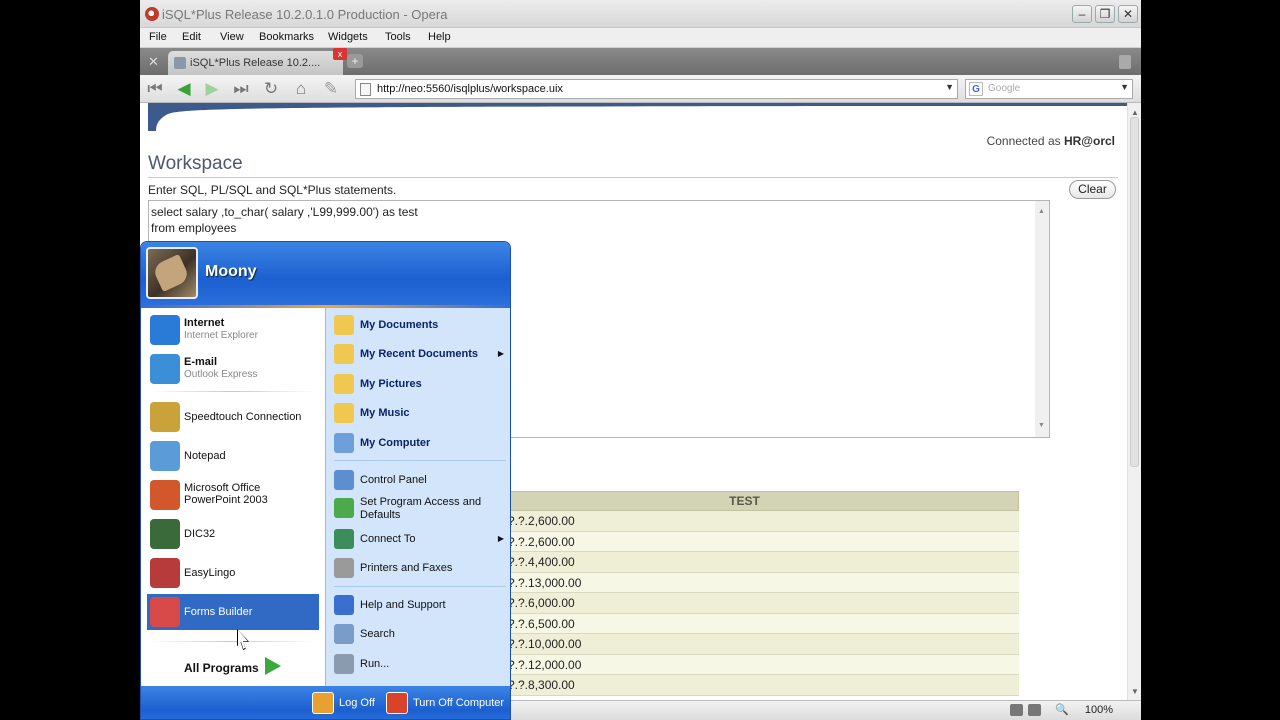 This screenshot has width=1280, height=720. Describe the element at coordinates (165, 612) in the screenshot. I see `forms-builder-icon` at that location.